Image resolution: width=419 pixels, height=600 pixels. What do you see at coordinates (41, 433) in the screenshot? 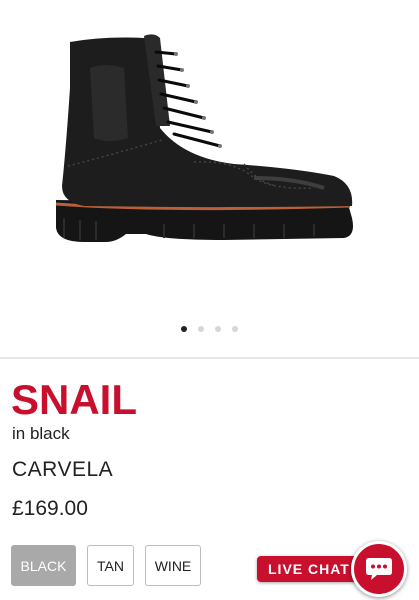
I see `product-color-text: in black` at bounding box center [41, 433].